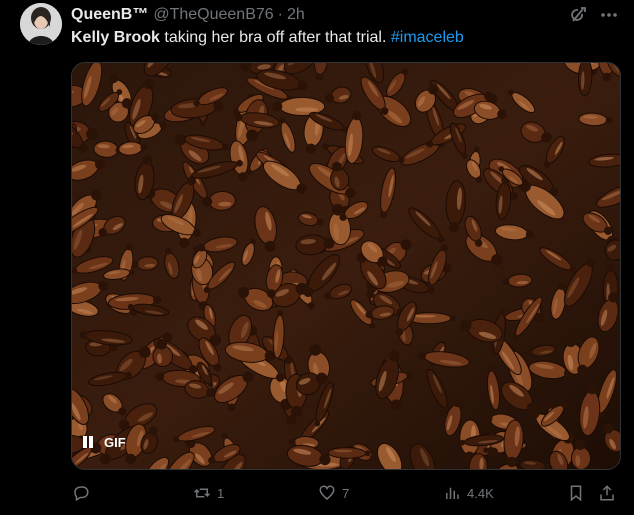 Image resolution: width=634 pixels, height=515 pixels. What do you see at coordinates (115, 442) in the screenshot?
I see `gif-badge: GIF` at bounding box center [115, 442].